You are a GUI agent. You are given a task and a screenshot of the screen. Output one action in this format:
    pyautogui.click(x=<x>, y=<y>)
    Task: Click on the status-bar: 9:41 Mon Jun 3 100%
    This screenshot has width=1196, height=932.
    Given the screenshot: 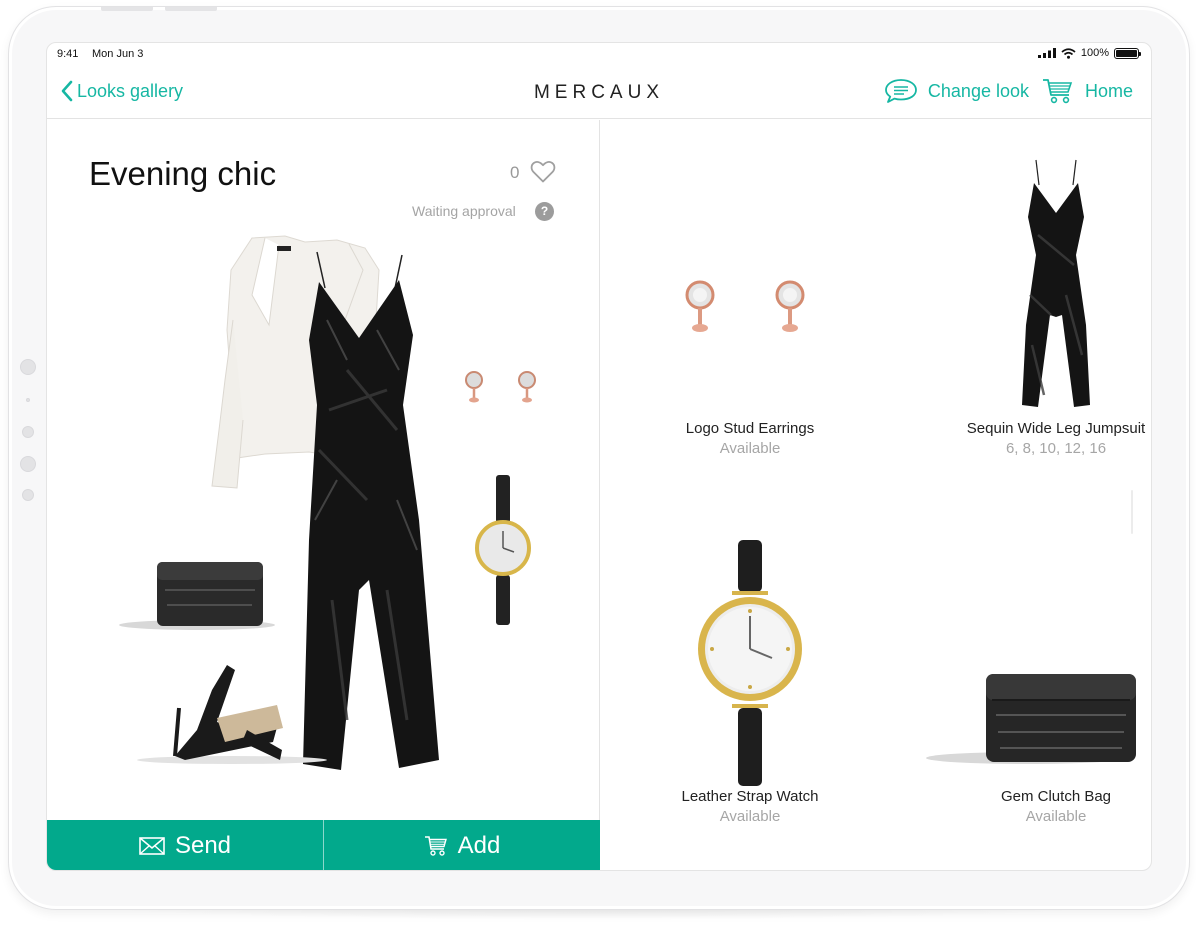 What is the action you would take?
    pyautogui.click(x=599, y=55)
    